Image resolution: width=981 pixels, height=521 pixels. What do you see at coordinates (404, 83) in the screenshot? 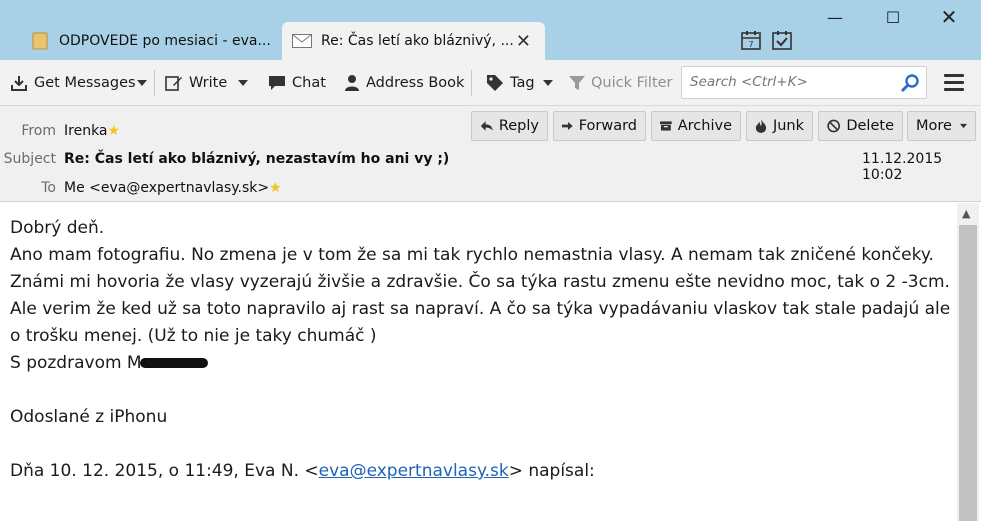
I see `address-book-button: Address Book` at bounding box center [404, 83].